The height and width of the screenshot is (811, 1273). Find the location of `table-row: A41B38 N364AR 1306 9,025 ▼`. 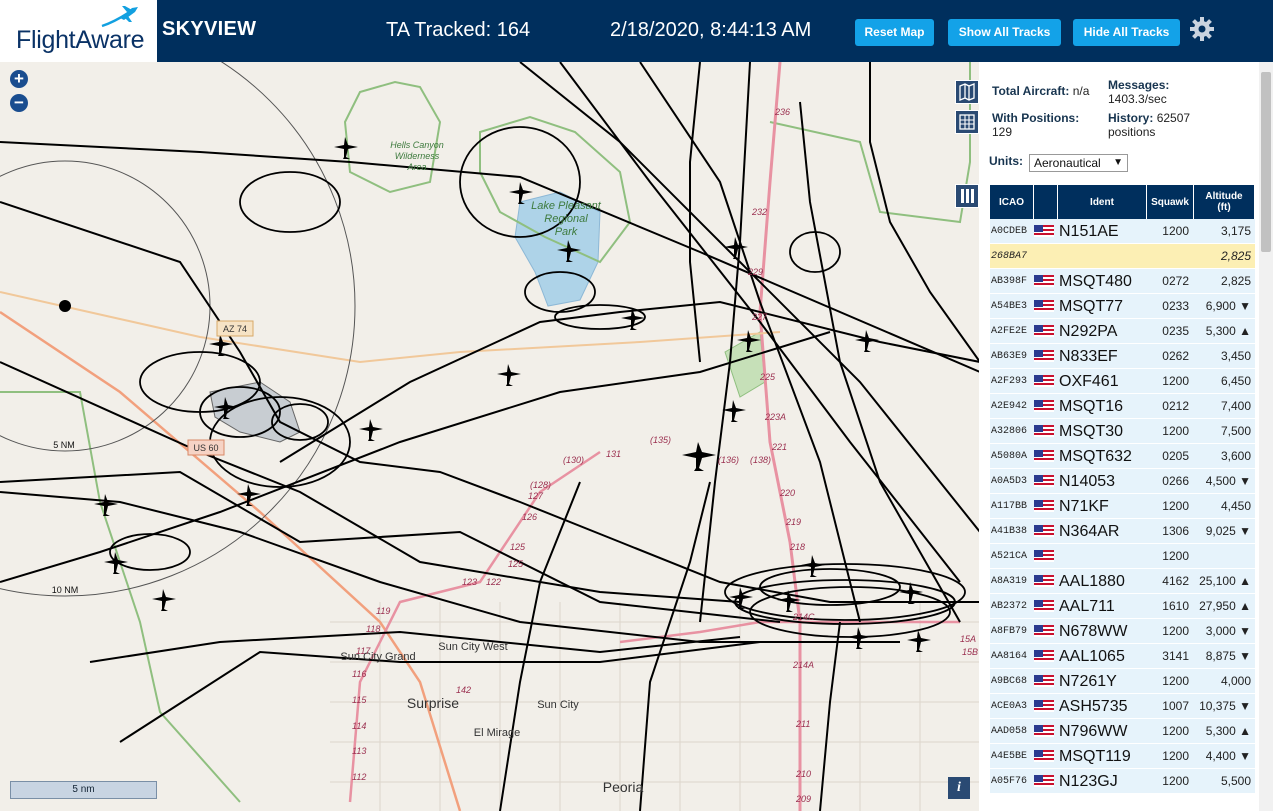

table-row: A41B38 N364AR 1306 9,025 ▼ is located at coordinates (1122, 531).